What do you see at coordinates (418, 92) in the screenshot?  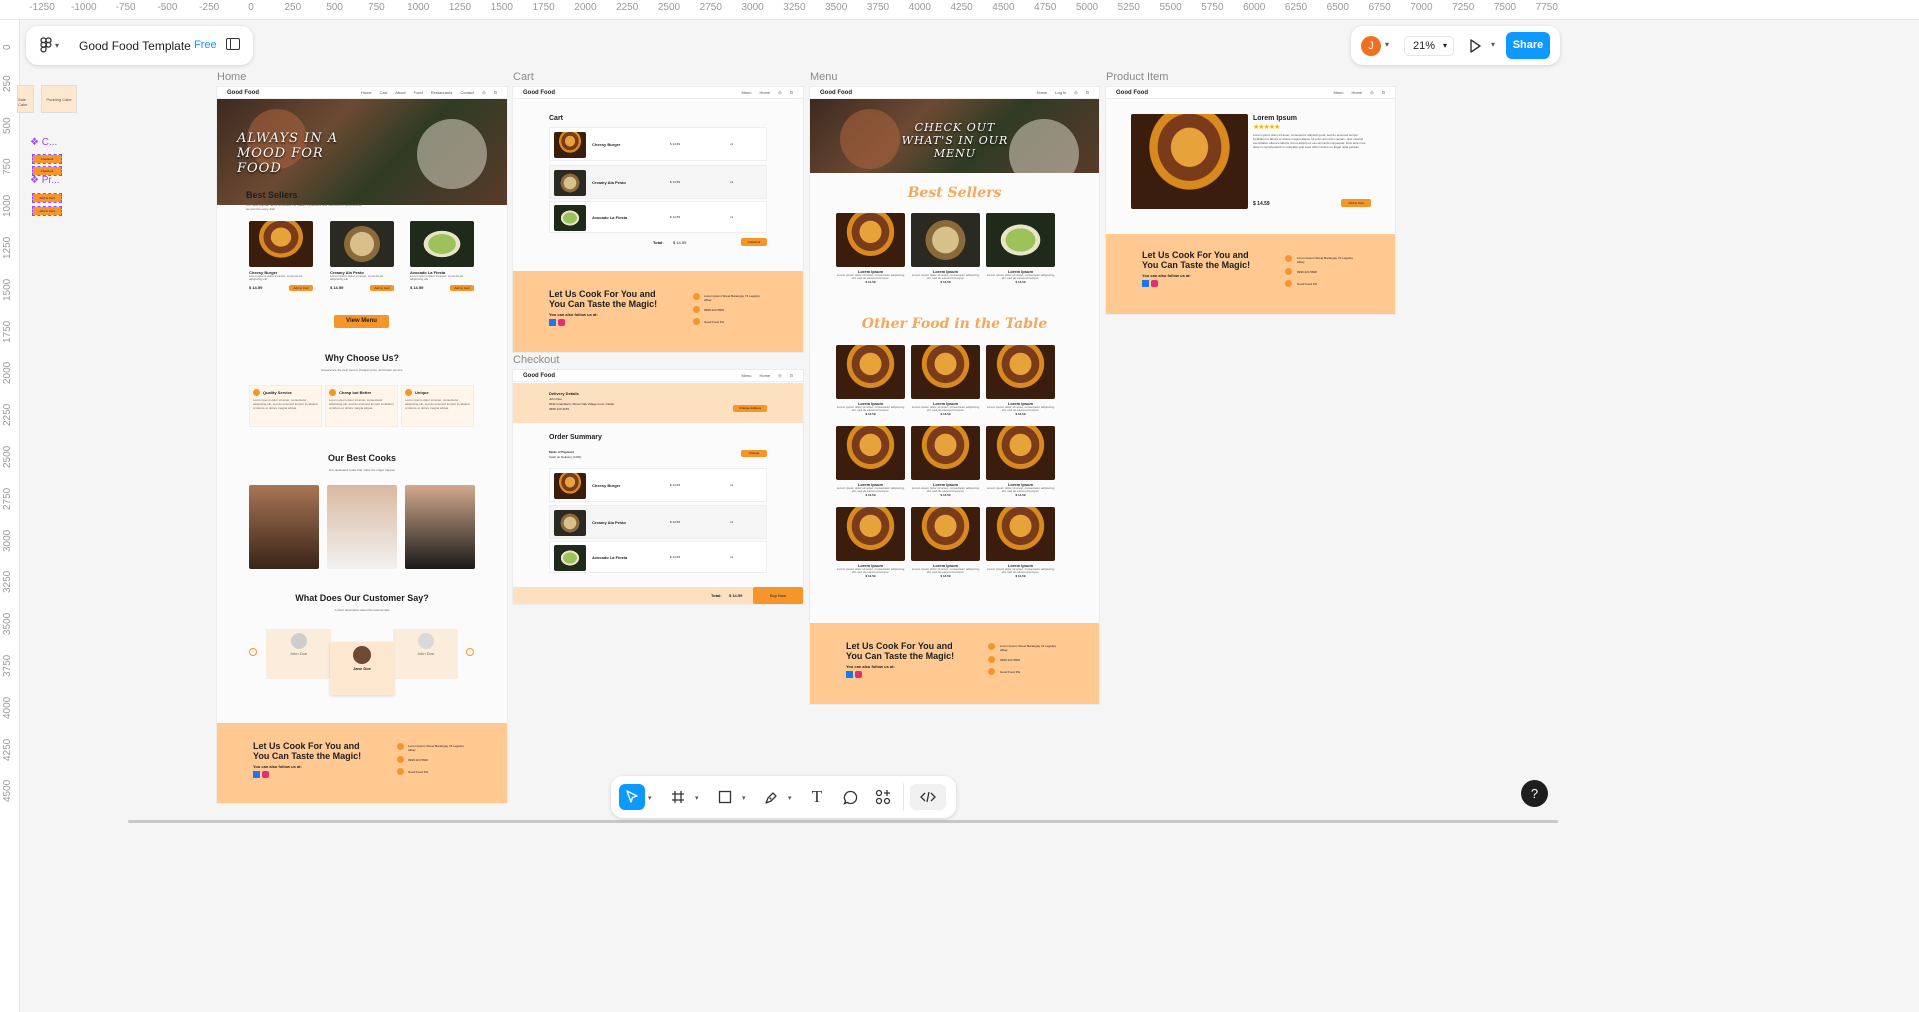 I see `nav-link: Food` at bounding box center [418, 92].